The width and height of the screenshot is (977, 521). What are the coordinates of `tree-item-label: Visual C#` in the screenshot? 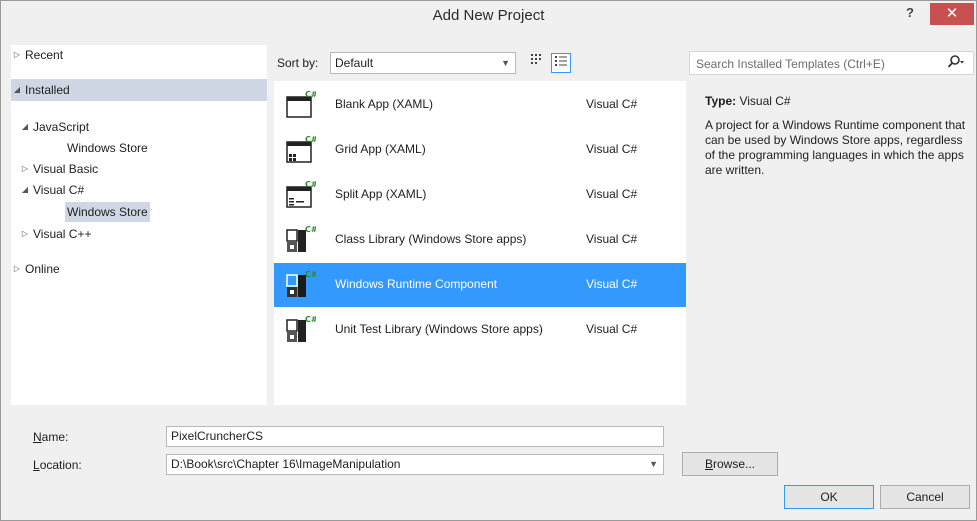 It's located at (59, 190).